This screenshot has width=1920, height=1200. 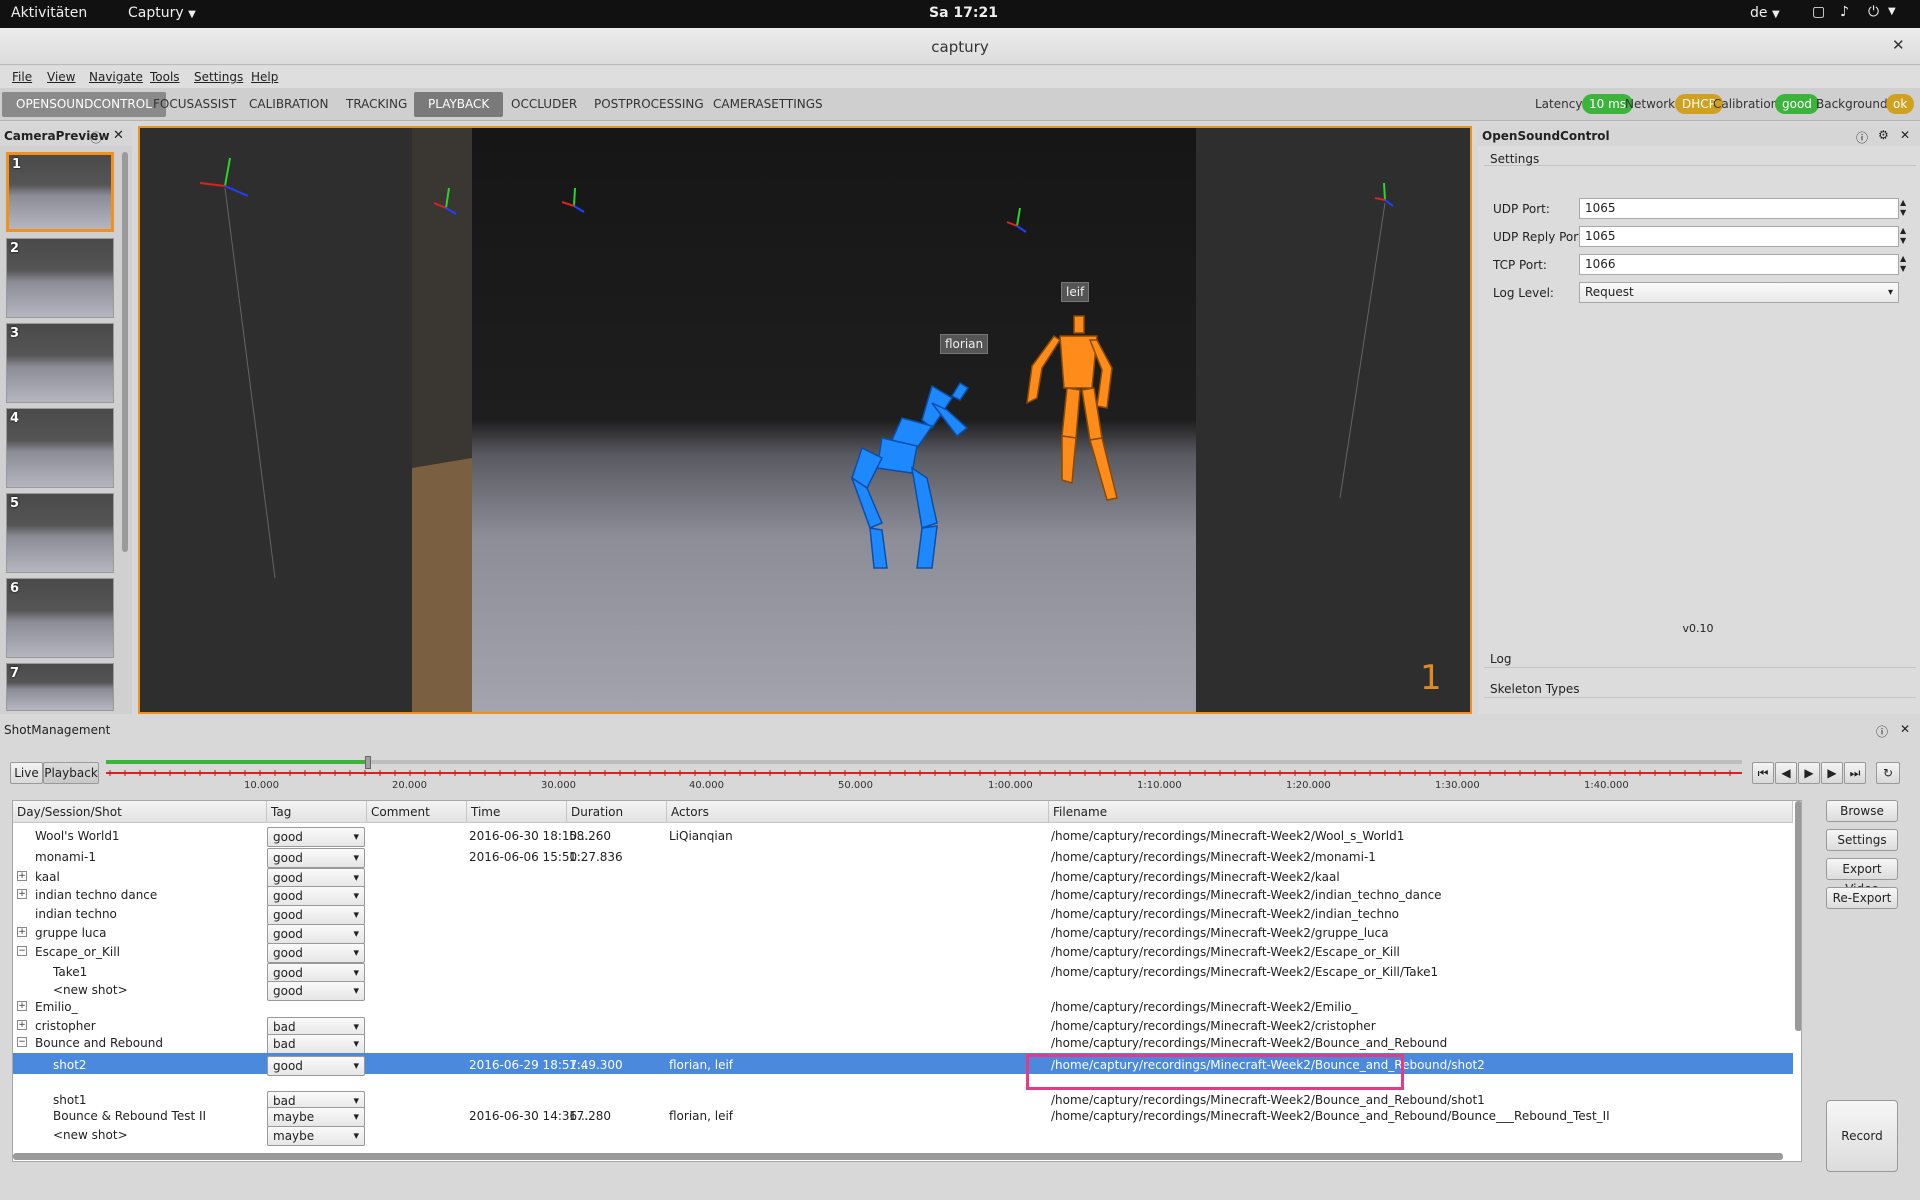 I want to click on menu-file: File, so click(x=22, y=77).